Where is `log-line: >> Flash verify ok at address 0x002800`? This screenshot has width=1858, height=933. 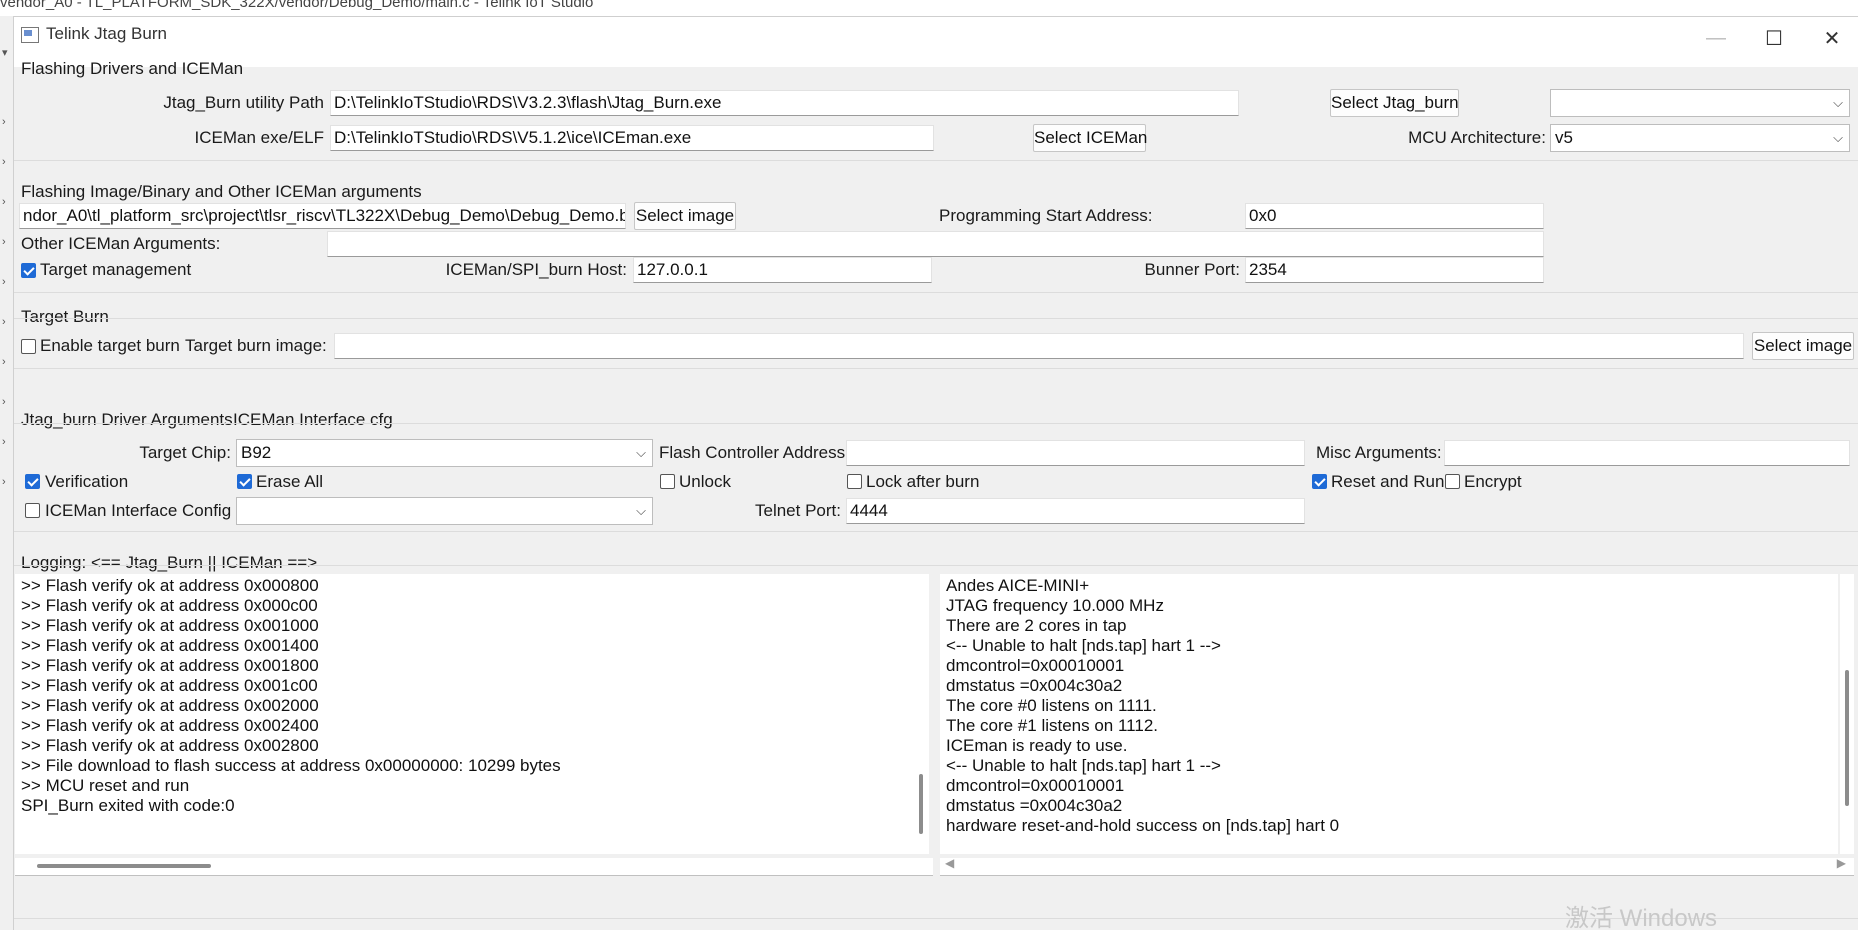 log-line: >> Flash verify ok at address 0x002800 is located at coordinates (170, 745).